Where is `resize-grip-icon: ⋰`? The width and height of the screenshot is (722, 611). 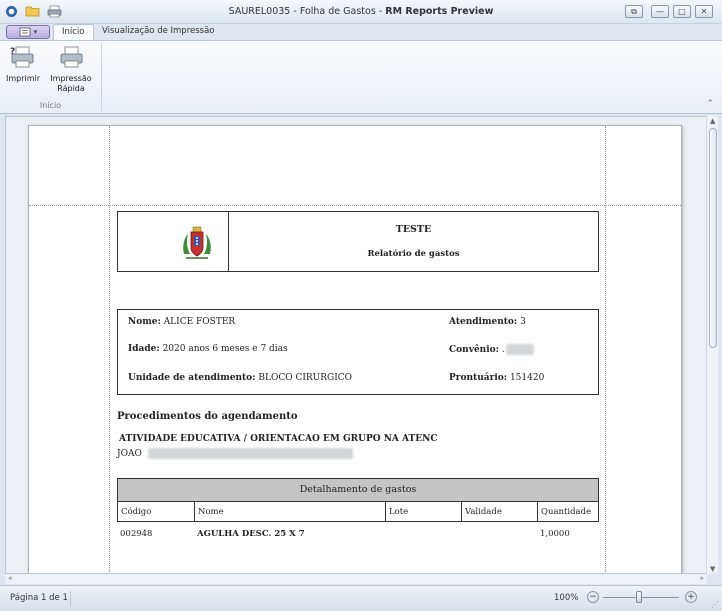 resize-grip-icon: ⋰ is located at coordinates (715, 604).